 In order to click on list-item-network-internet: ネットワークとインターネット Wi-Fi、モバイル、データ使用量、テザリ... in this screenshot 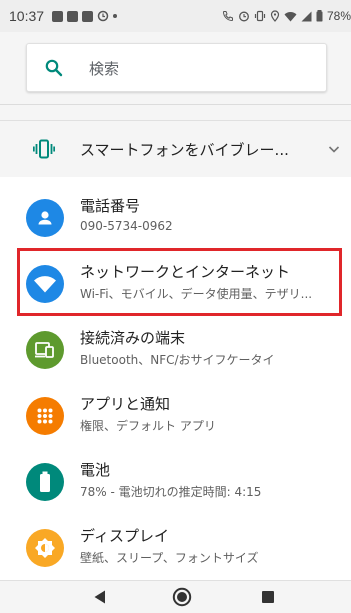, I will do `click(175, 284)`.